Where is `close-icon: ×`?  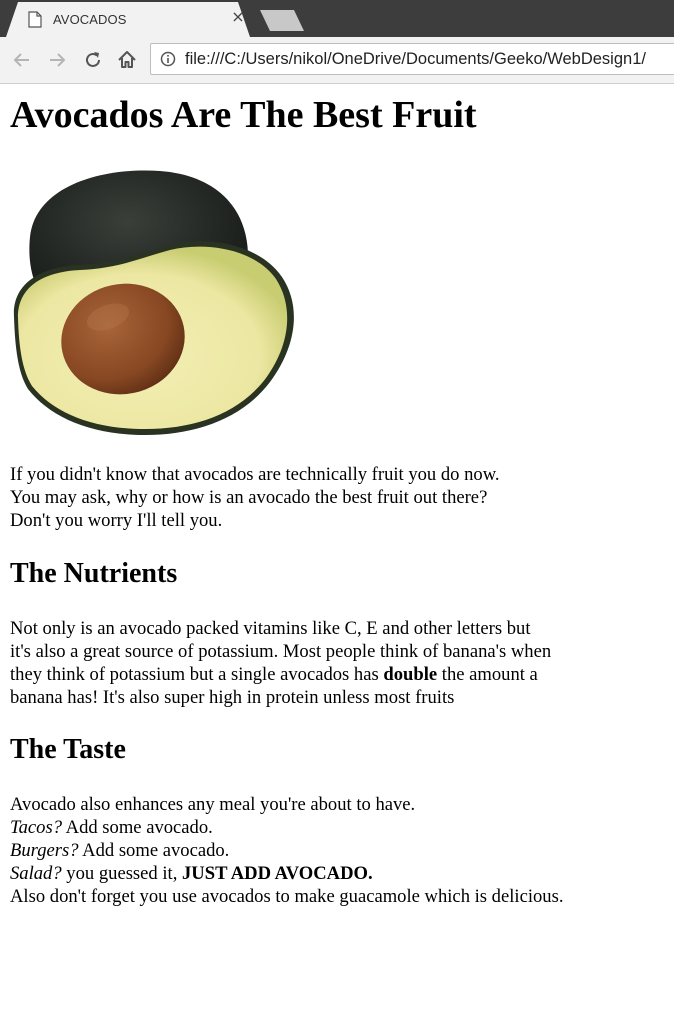 close-icon: × is located at coordinates (238, 17).